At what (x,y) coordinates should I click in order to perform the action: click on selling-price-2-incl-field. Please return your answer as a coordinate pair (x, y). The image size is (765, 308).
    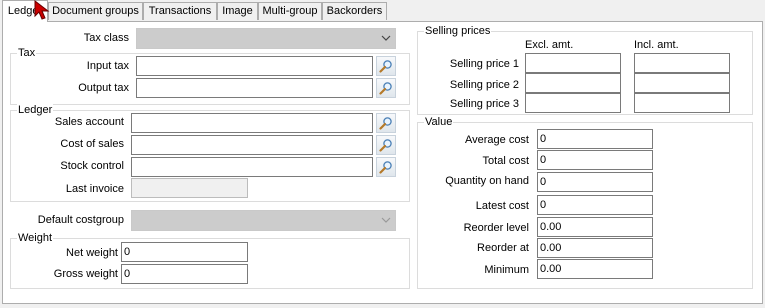
    Looking at the image, I should click on (682, 83).